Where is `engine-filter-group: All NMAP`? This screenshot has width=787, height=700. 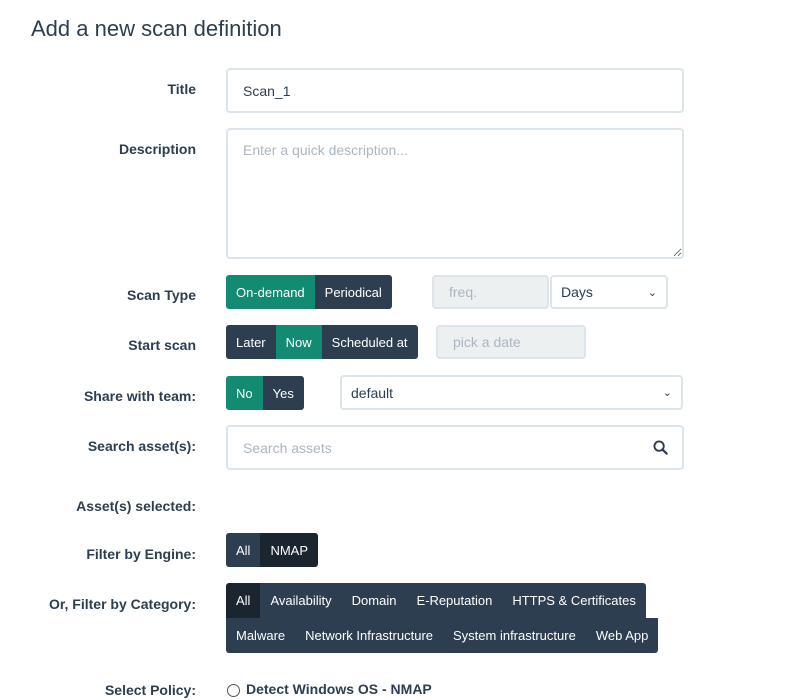 engine-filter-group: All NMAP is located at coordinates (272, 550).